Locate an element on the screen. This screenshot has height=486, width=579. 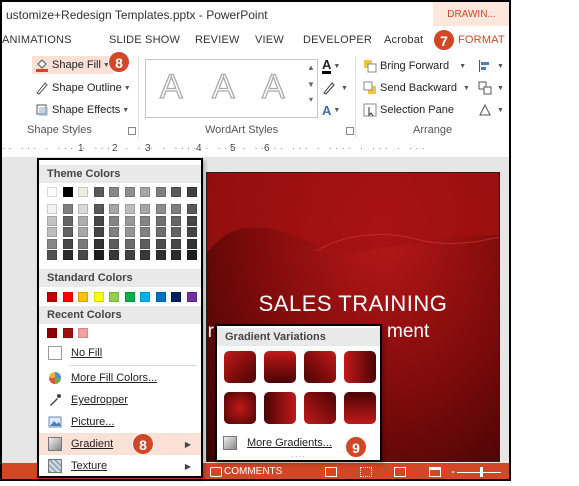
rotate-button: ▼ is located at coordinates (491, 110).